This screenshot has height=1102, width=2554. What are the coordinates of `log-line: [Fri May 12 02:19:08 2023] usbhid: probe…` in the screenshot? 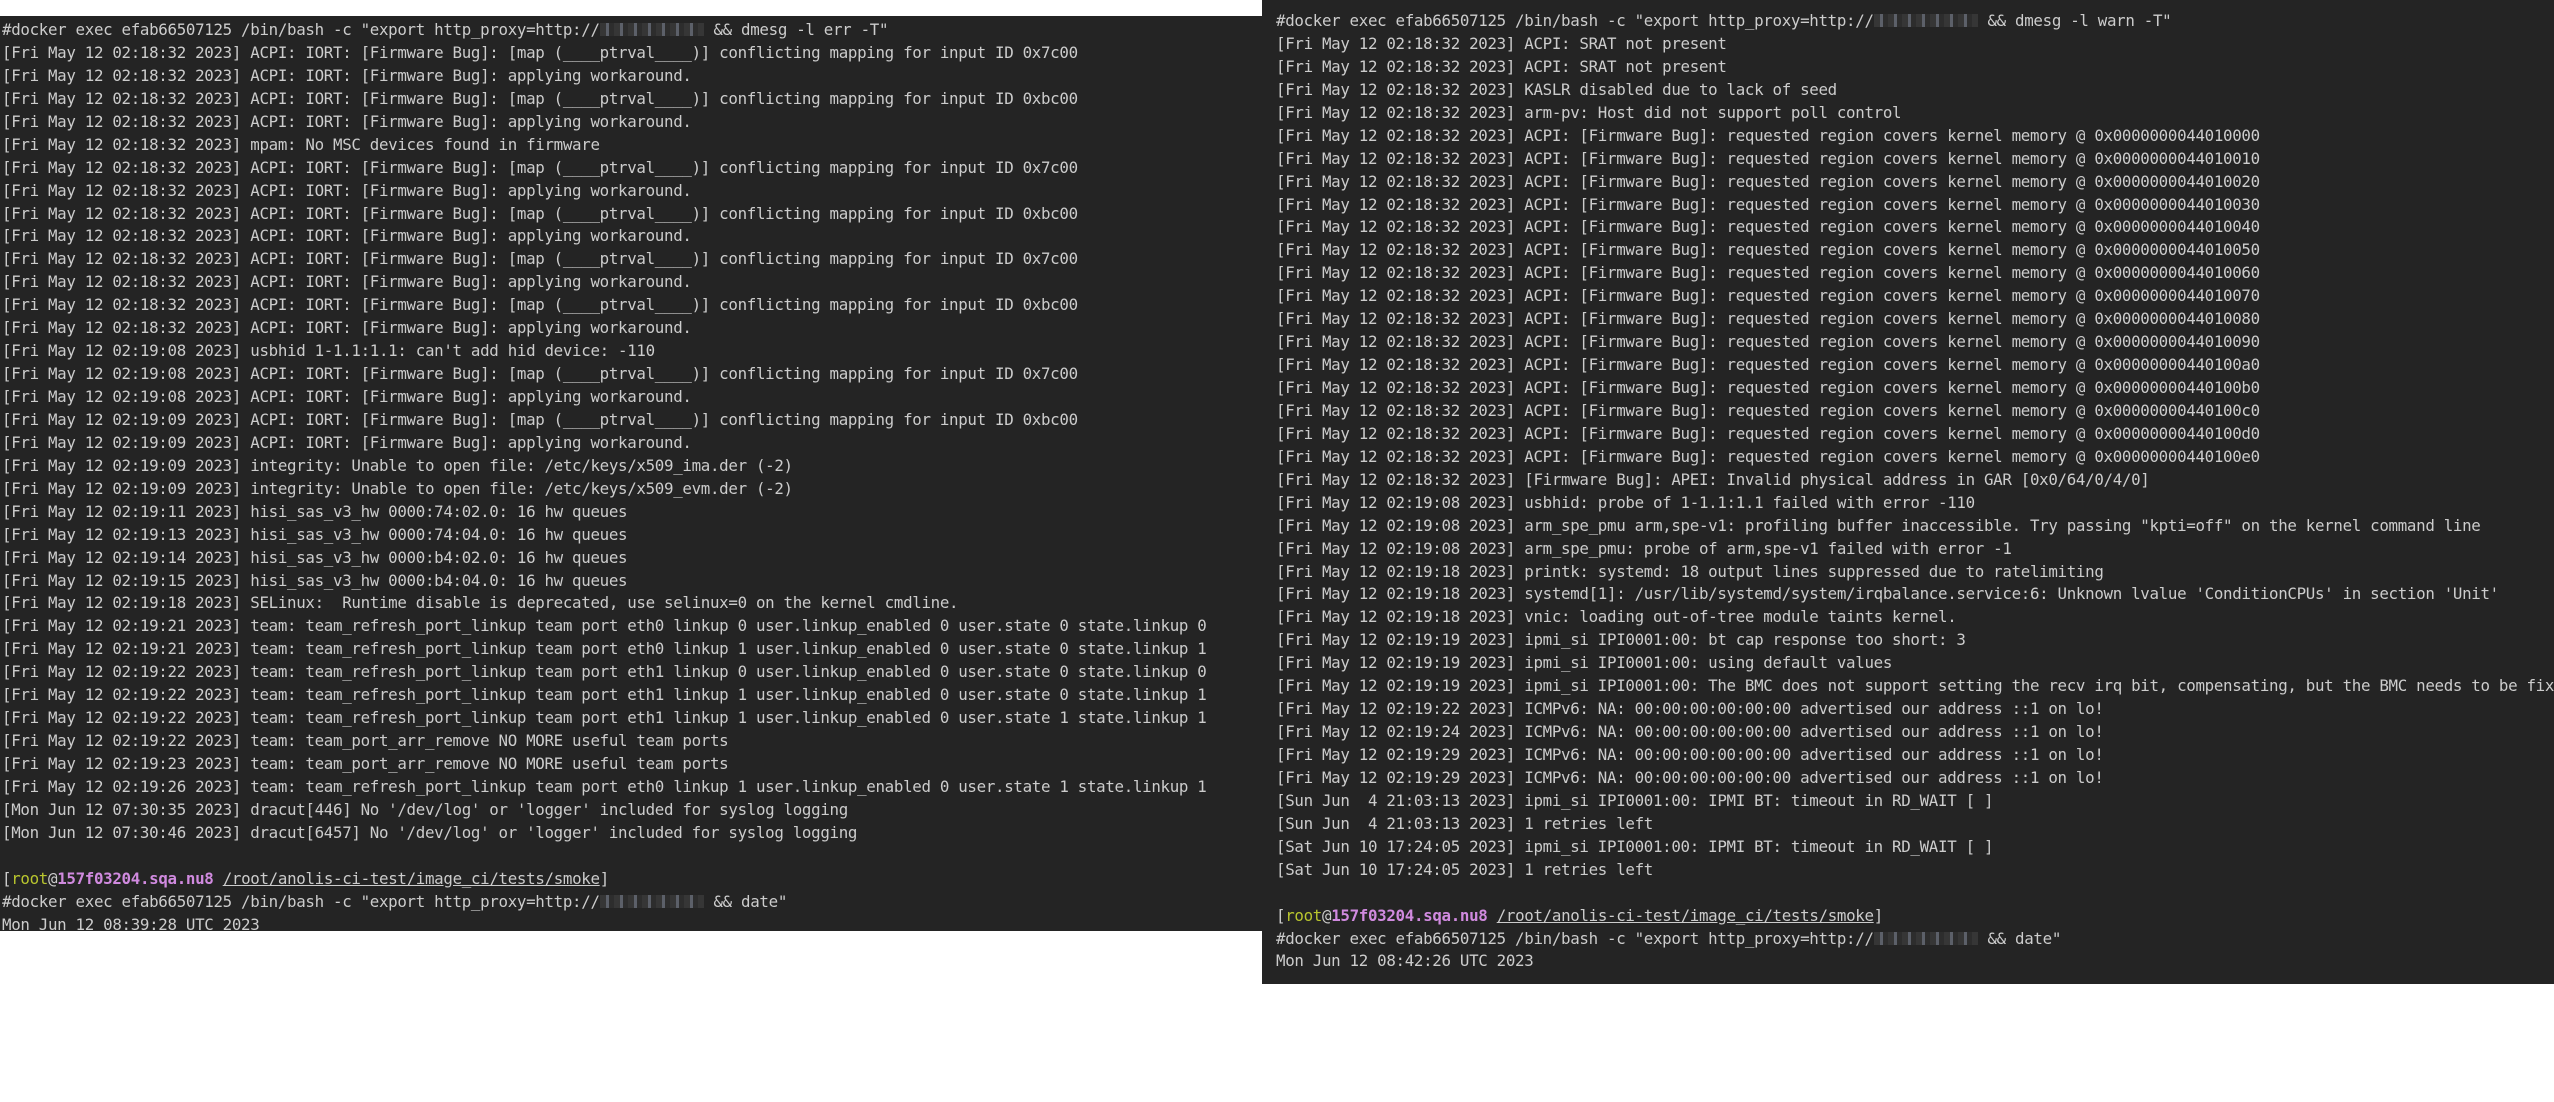 It's located at (1625, 502).